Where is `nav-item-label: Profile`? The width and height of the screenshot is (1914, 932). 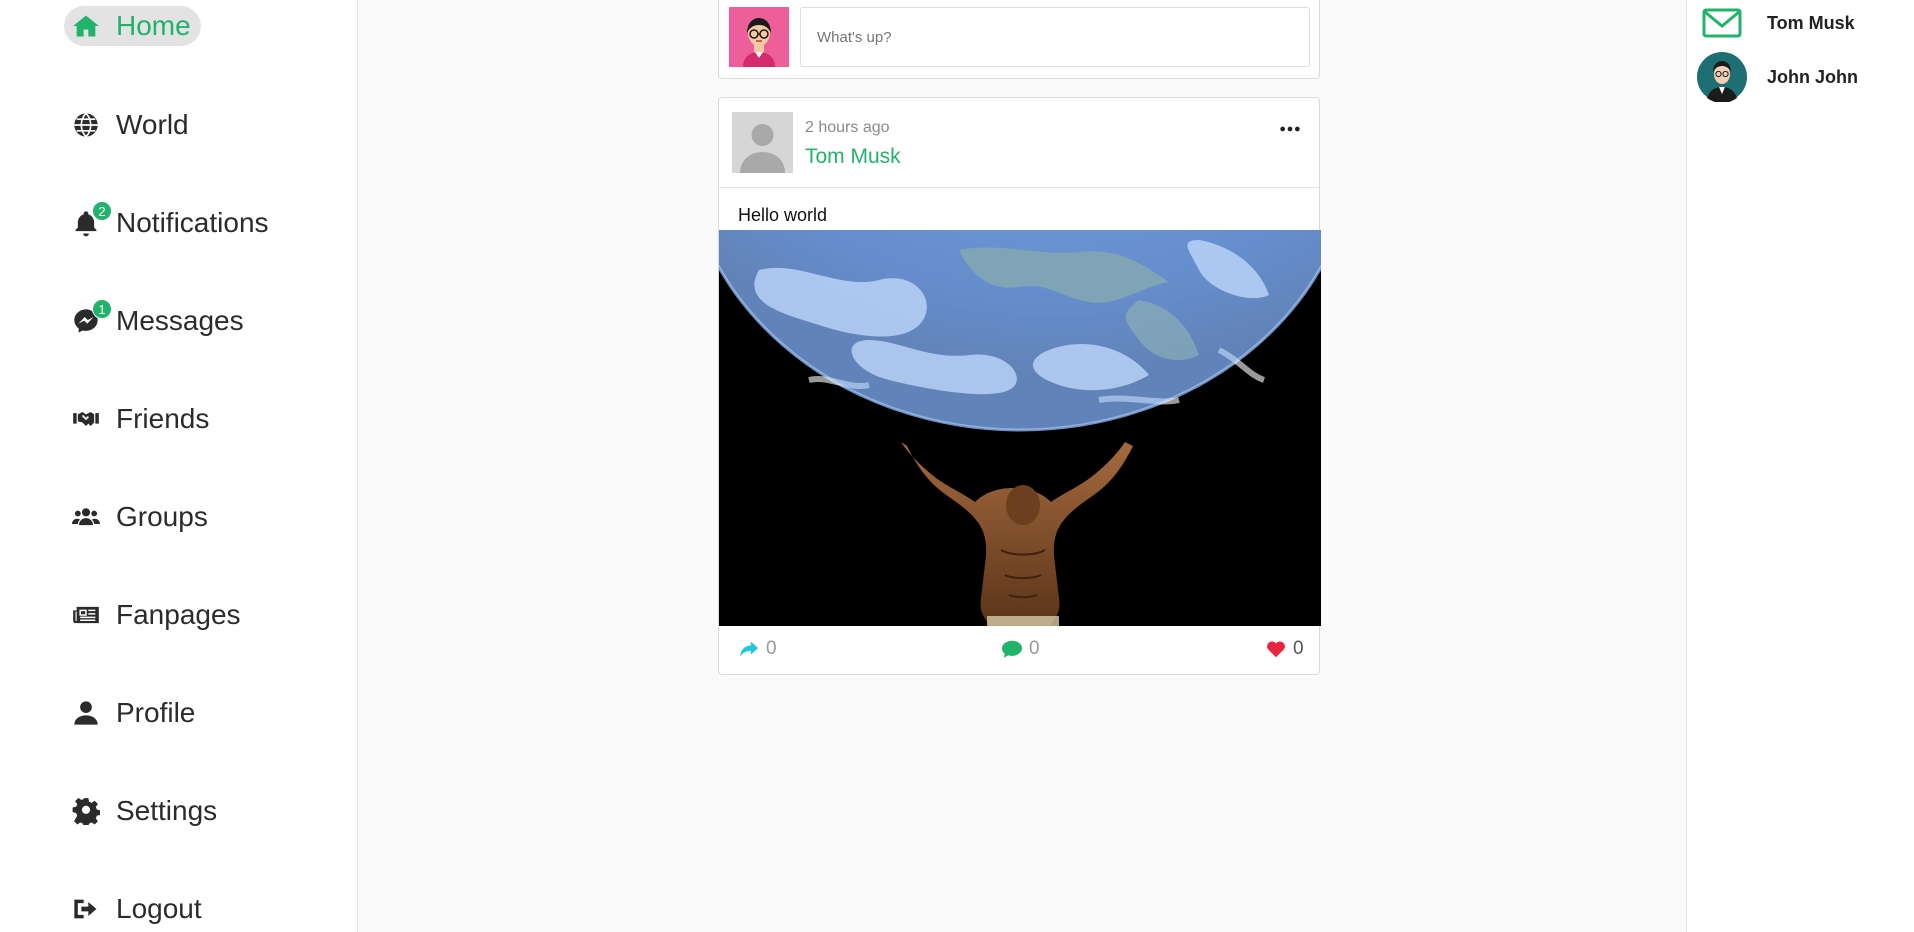 nav-item-label: Profile is located at coordinates (156, 712).